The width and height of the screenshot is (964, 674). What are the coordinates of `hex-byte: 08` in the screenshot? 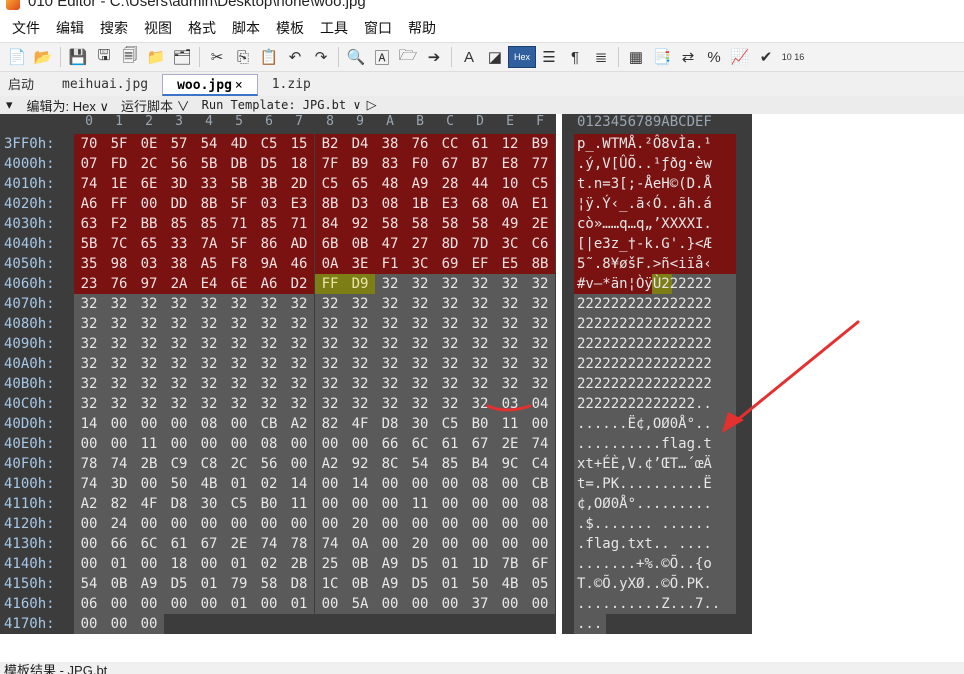 It's located at (209, 424).